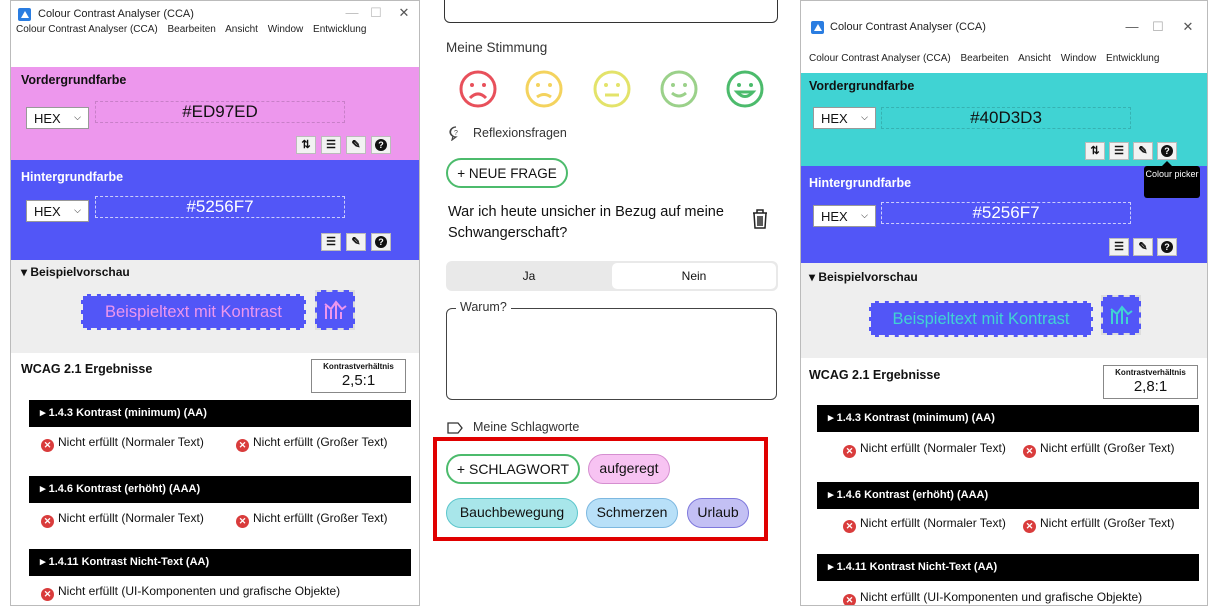 Image resolution: width=1218 pixels, height=606 pixels. I want to click on foreground-hex-input: #ED97ED, so click(220, 112).